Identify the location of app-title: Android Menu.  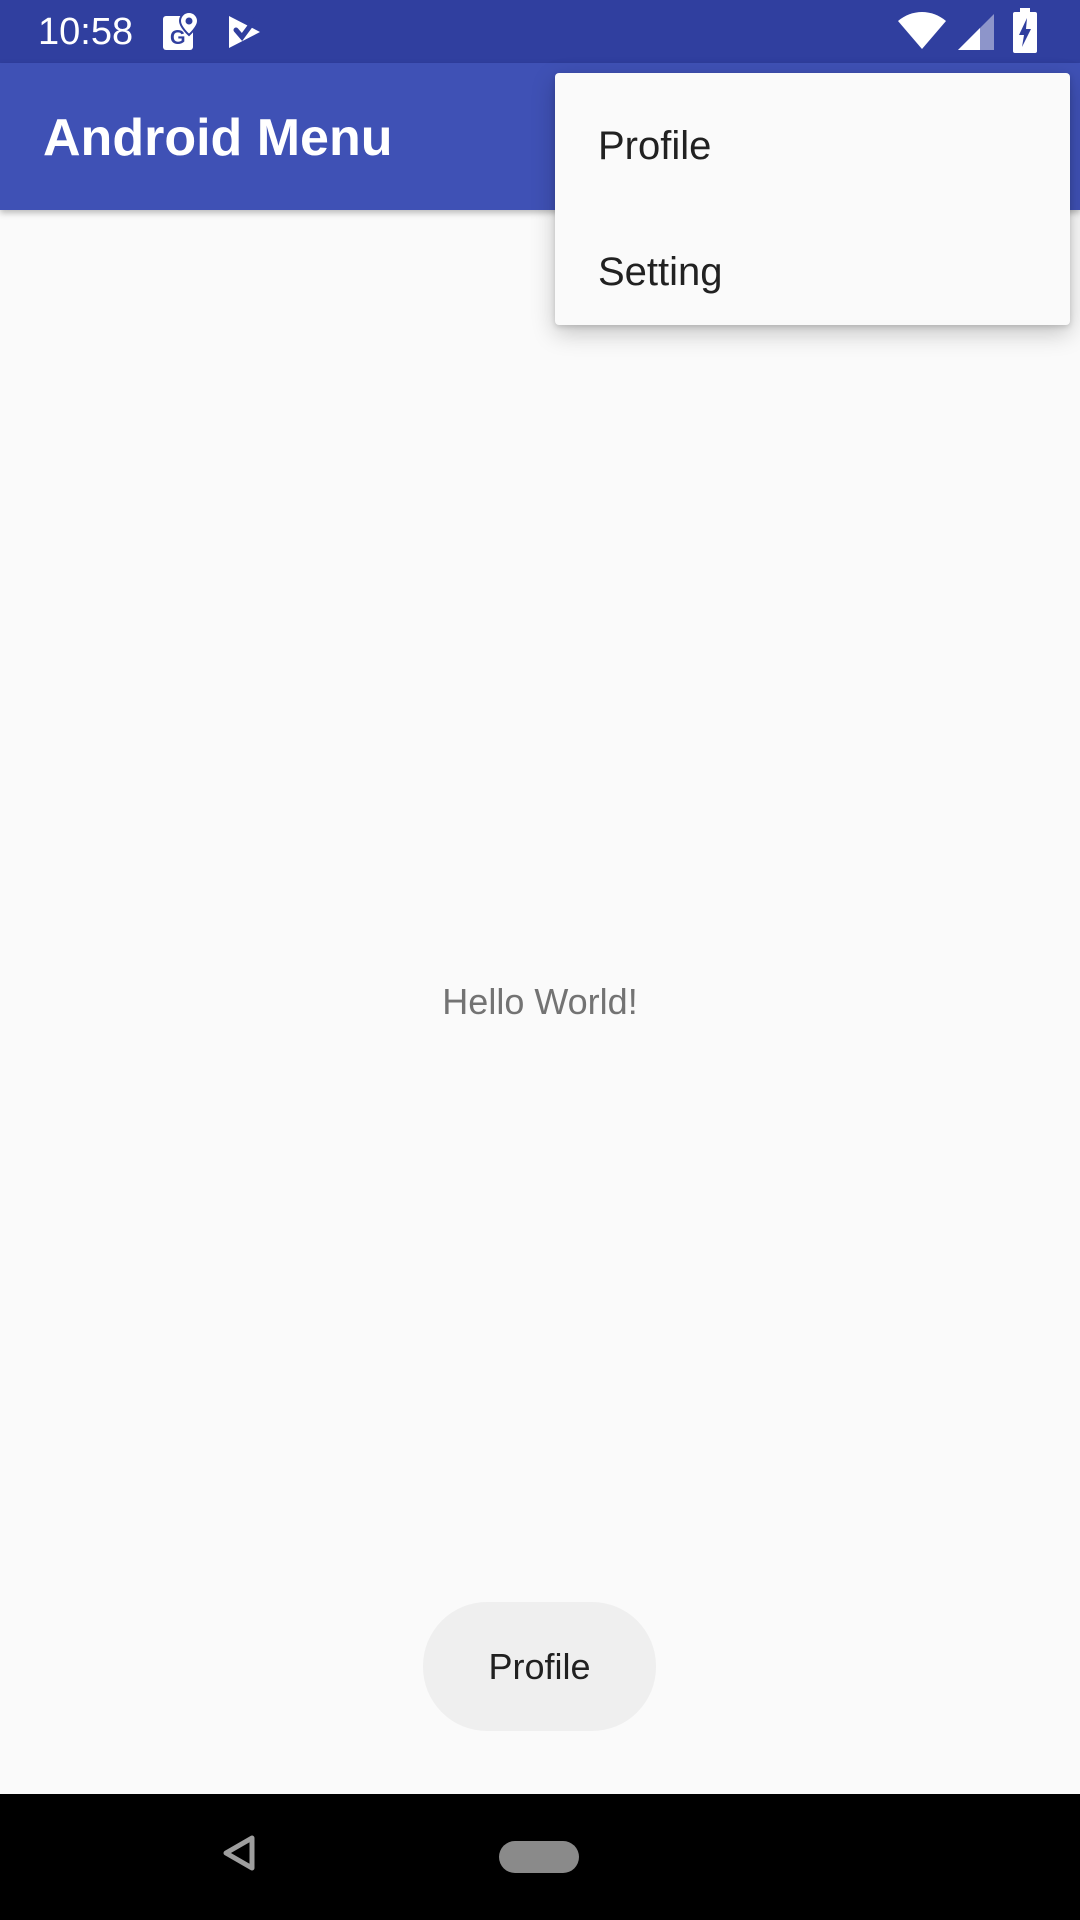
(218, 138).